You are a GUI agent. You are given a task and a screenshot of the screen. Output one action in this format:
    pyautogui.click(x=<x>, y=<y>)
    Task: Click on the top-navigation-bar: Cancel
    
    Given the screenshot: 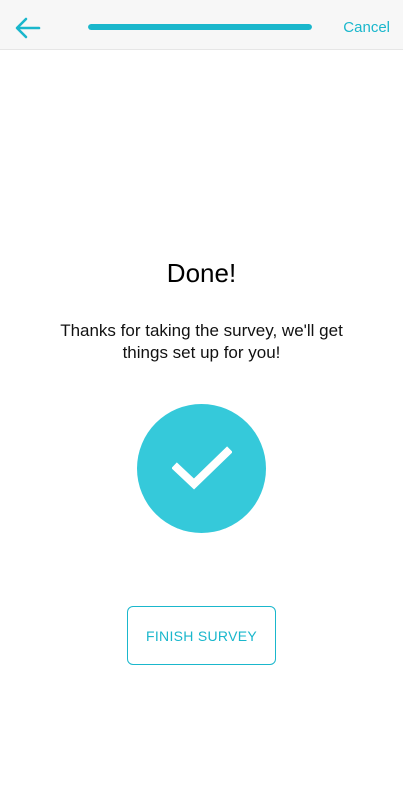 What is the action you would take?
    pyautogui.click(x=201, y=25)
    